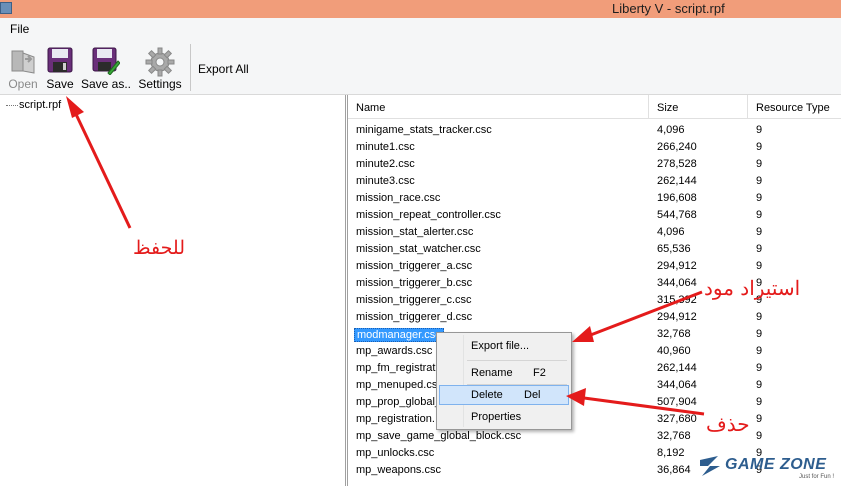 Image resolution: width=841 pixels, height=486 pixels. Describe the element at coordinates (677, 300) in the screenshot. I see `cell-size: 315,392` at that location.